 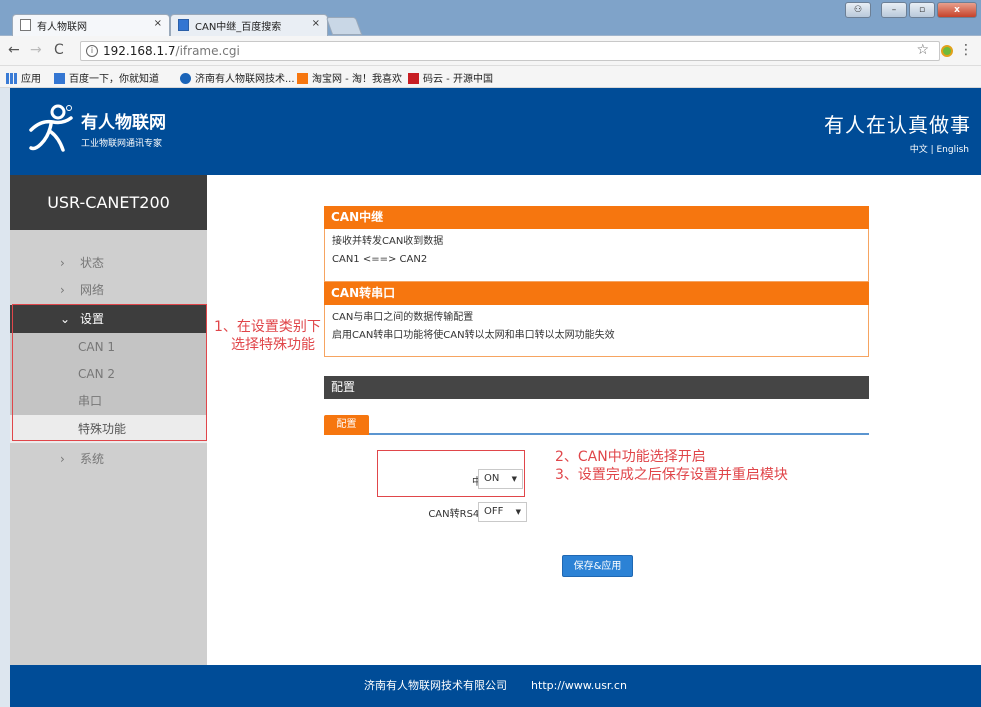 I want to click on tab-config: 配置, so click(x=346, y=425).